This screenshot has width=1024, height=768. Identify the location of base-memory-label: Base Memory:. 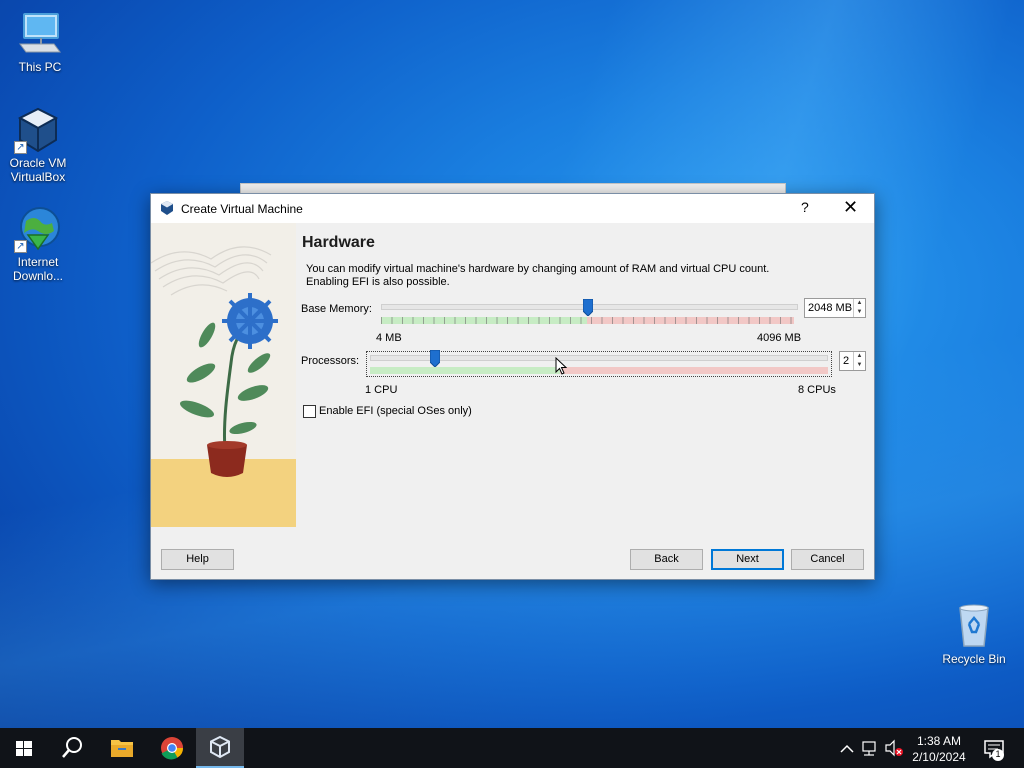
(336, 309).